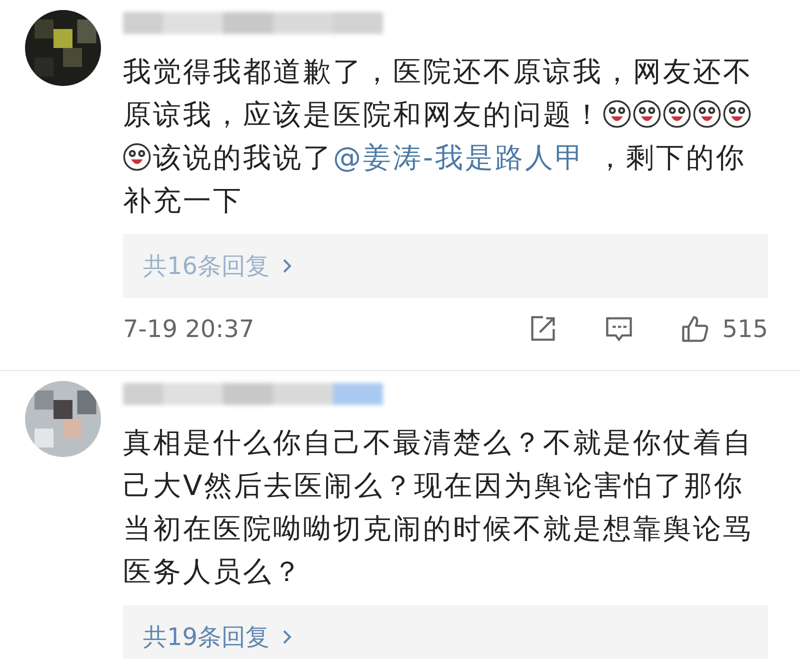 The image size is (800, 659). I want to click on thumbs-up-icon, so click(695, 329).